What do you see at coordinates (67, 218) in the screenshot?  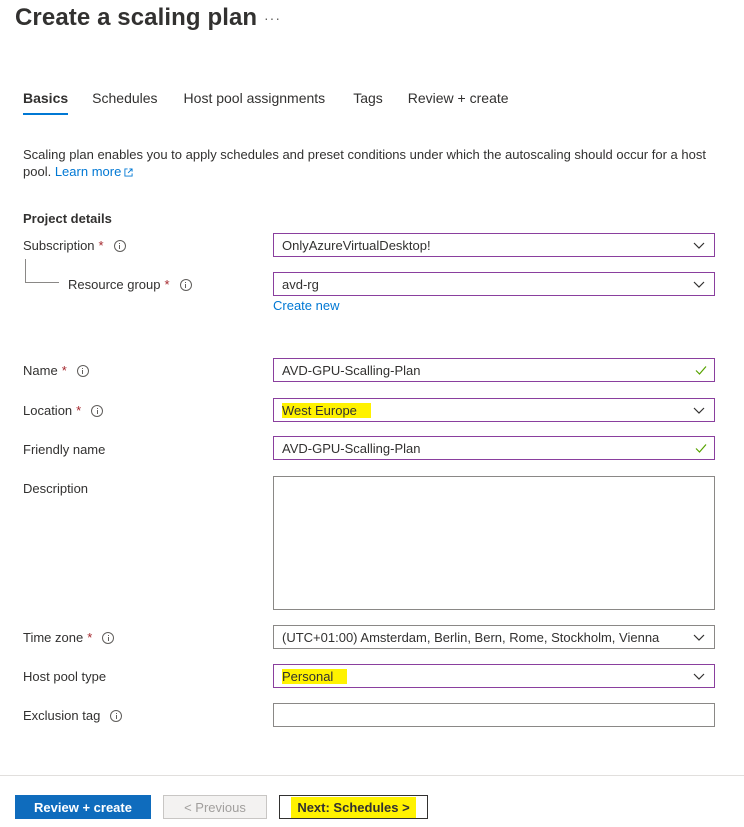 I see `project-details-heading: Project details` at bounding box center [67, 218].